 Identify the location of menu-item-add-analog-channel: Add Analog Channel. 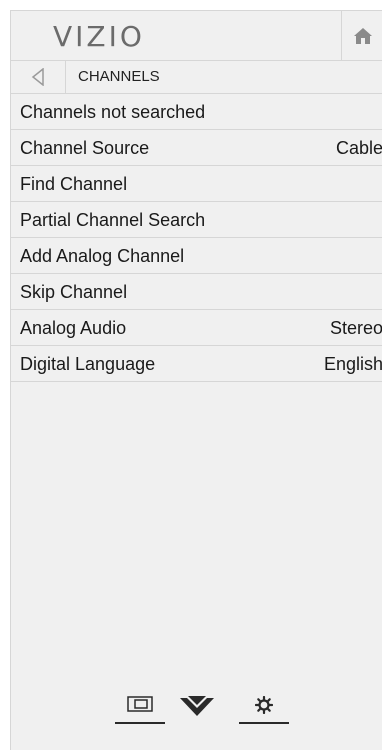
(196, 256).